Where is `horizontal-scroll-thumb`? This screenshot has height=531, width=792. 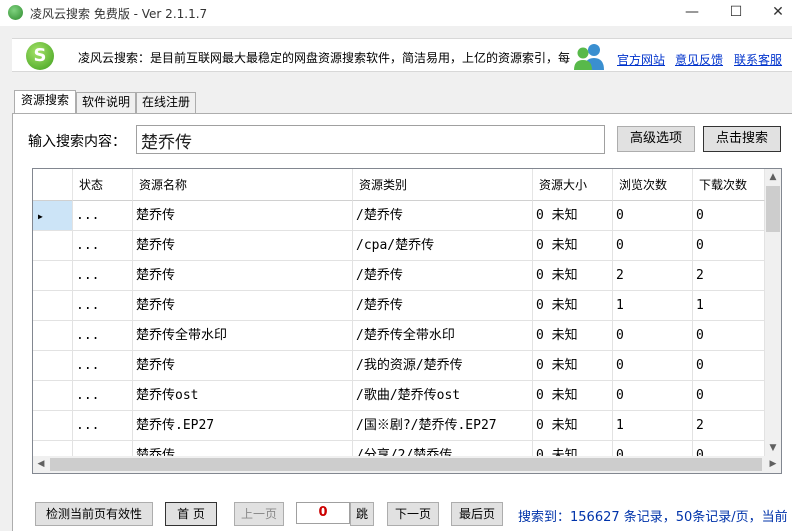 horizontal-scroll-thumb is located at coordinates (406, 464).